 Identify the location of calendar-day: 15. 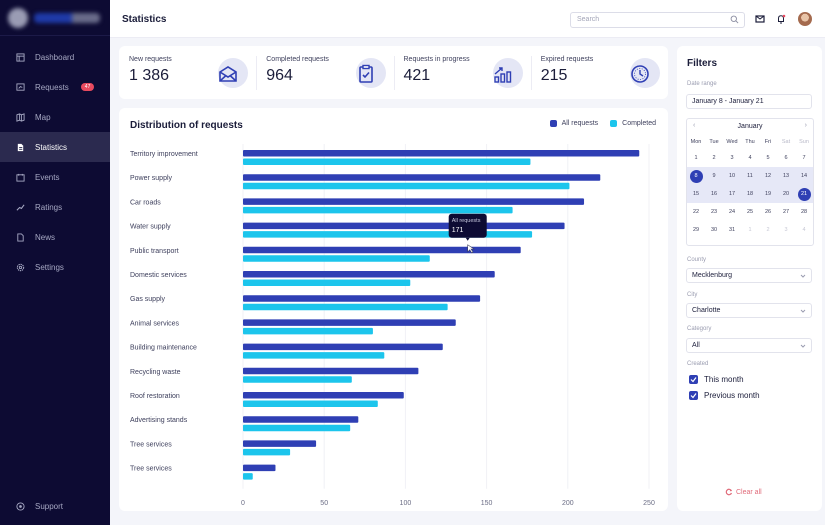
(696, 194).